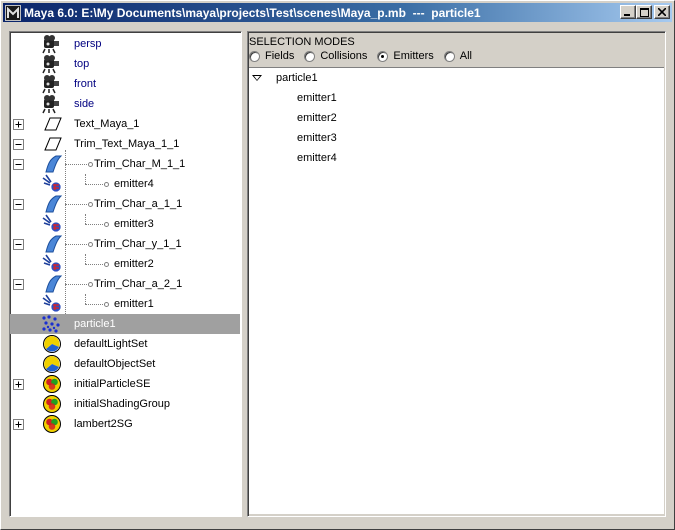 The width and height of the screenshot is (675, 530). I want to click on maya-app-icon, so click(13, 12).